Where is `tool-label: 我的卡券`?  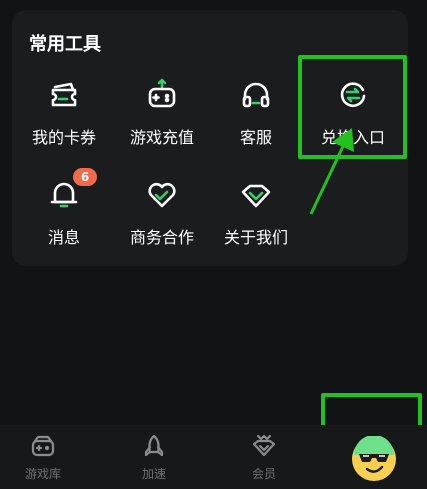 tool-label: 我的卡券 is located at coordinates (63, 137).